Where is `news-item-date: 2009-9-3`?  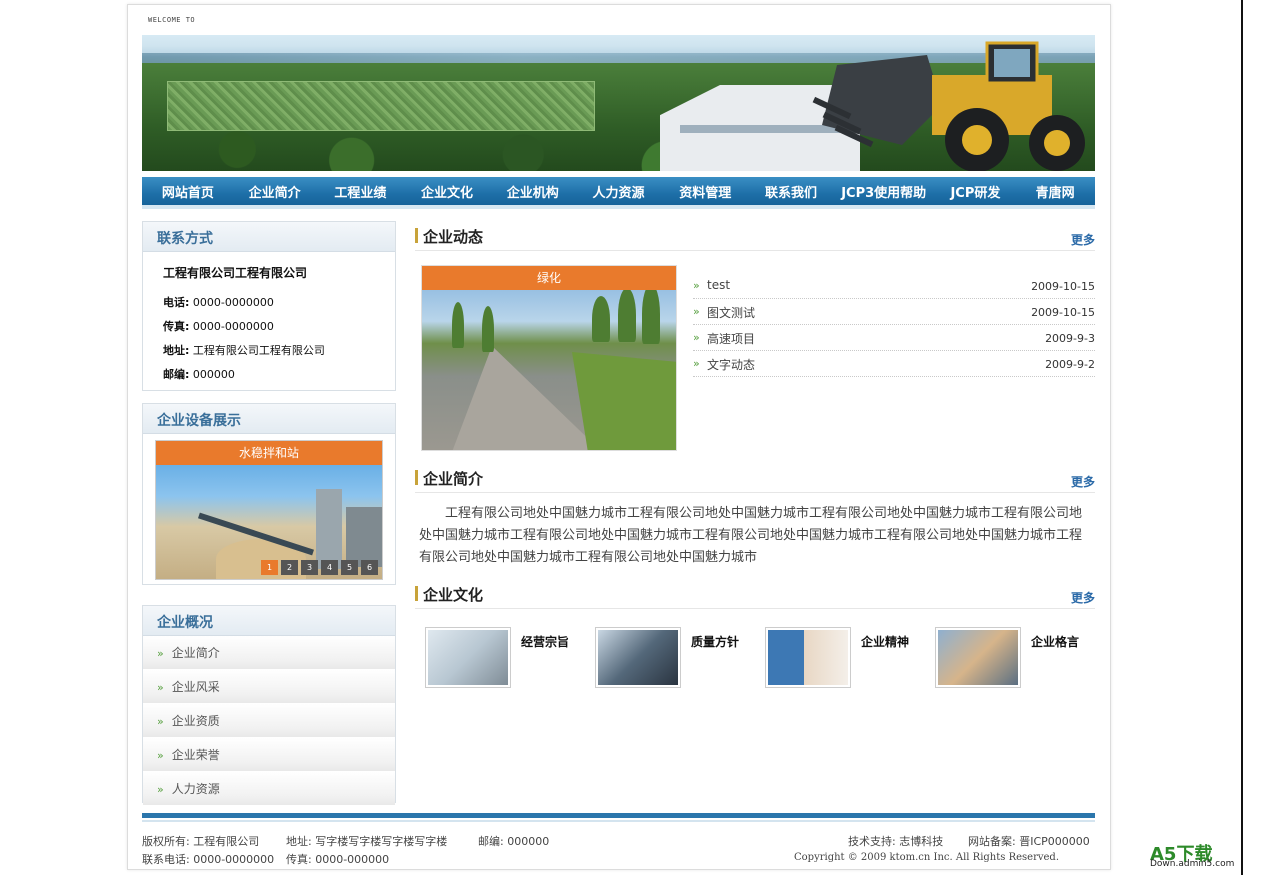 news-item-date: 2009-9-3 is located at coordinates (1070, 338).